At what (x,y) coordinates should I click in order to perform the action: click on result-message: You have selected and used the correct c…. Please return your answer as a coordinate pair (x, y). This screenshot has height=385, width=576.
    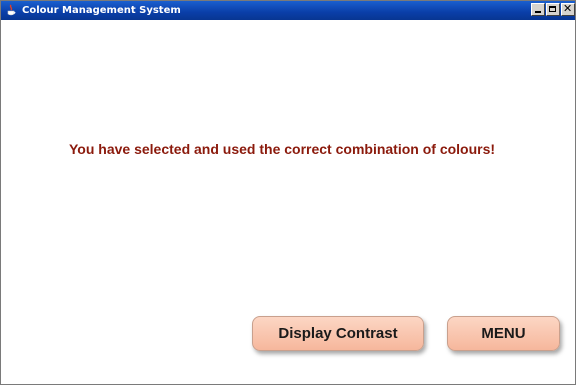
    Looking at the image, I should click on (282, 149).